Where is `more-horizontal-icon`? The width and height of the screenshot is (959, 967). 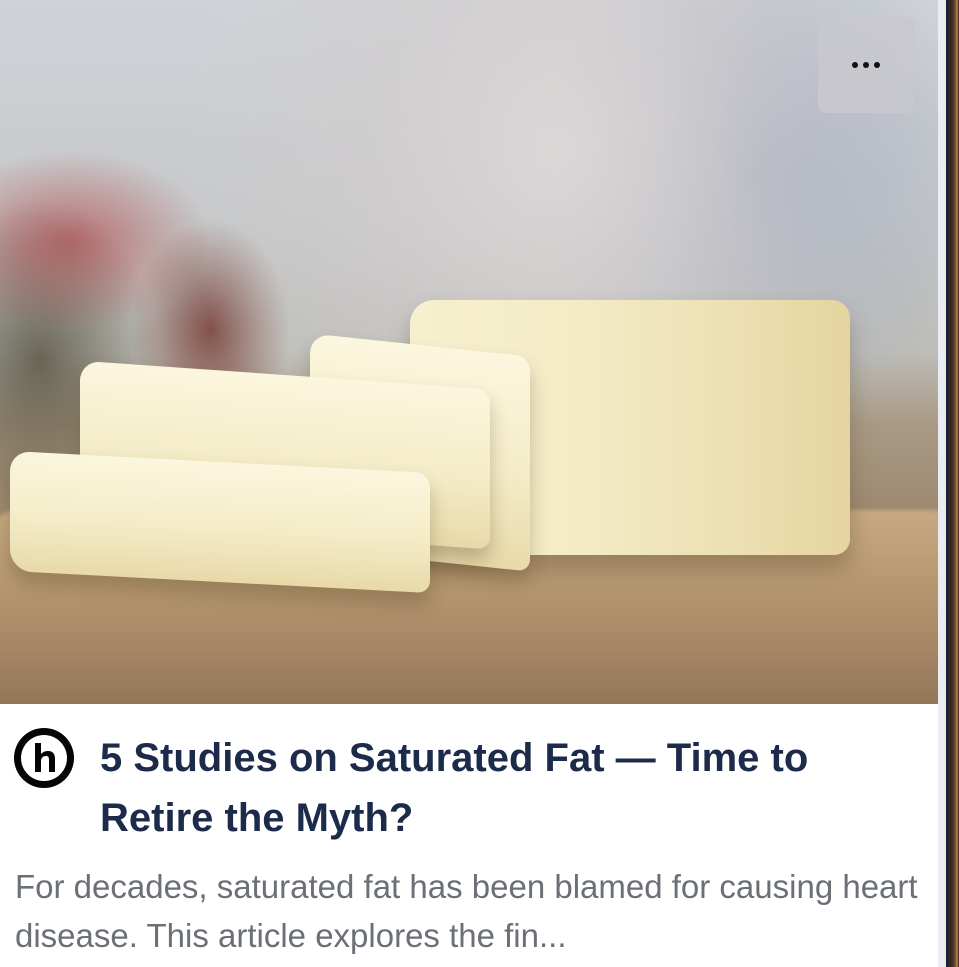
more-horizontal-icon is located at coordinates (866, 65).